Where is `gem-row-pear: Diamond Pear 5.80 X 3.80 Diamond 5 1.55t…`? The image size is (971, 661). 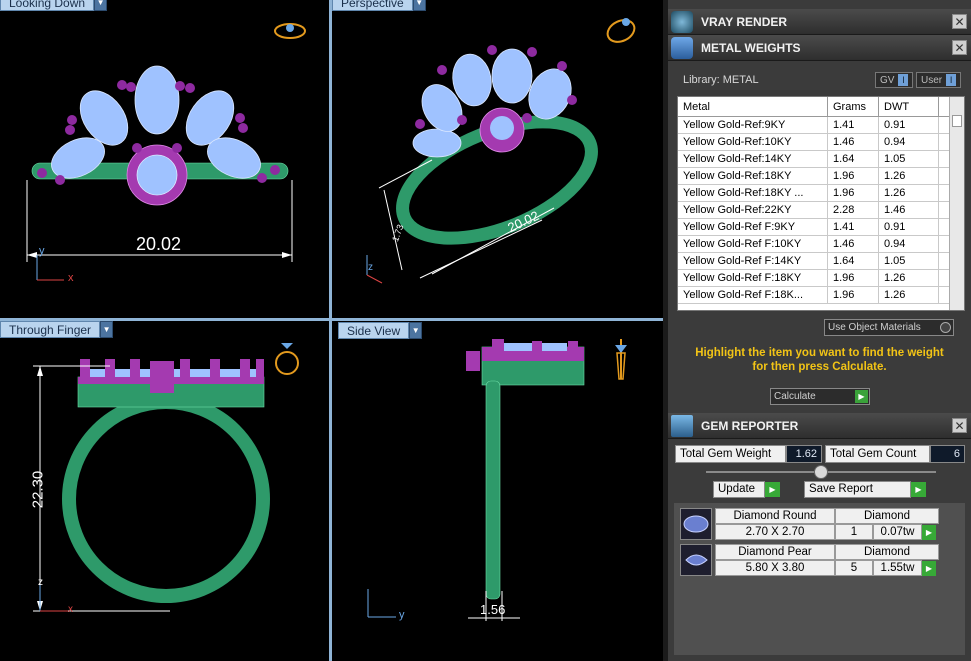
gem-row-pear: Diamond Pear 5.80 X 3.80 Diamond 5 1.55t… is located at coordinates (811, 560).